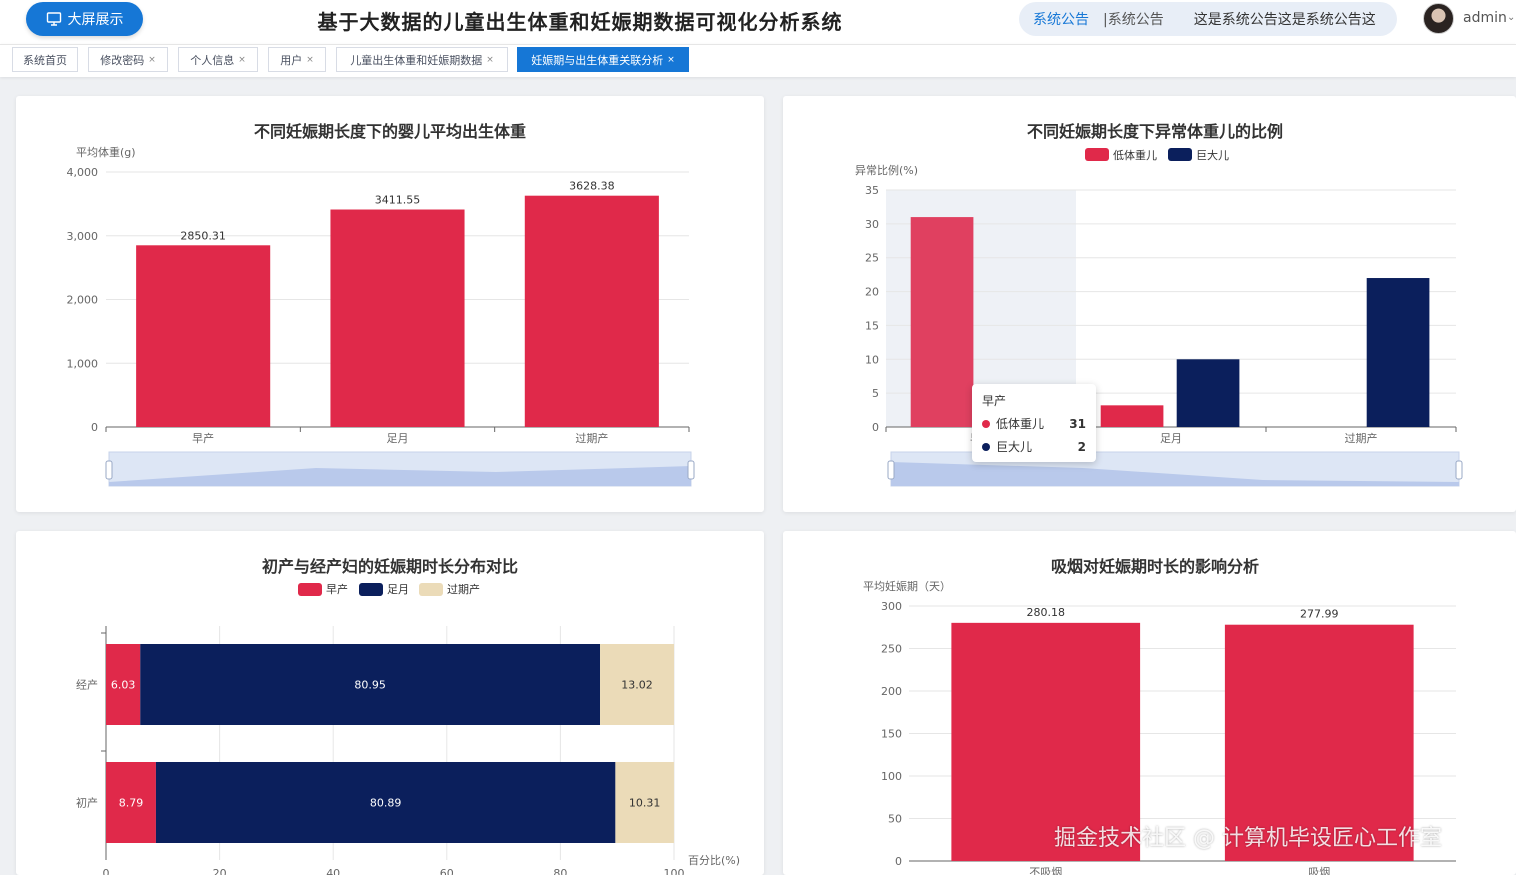 This screenshot has width=1516, height=875. I want to click on tab-item: 修改密码 ×, so click(128, 59).